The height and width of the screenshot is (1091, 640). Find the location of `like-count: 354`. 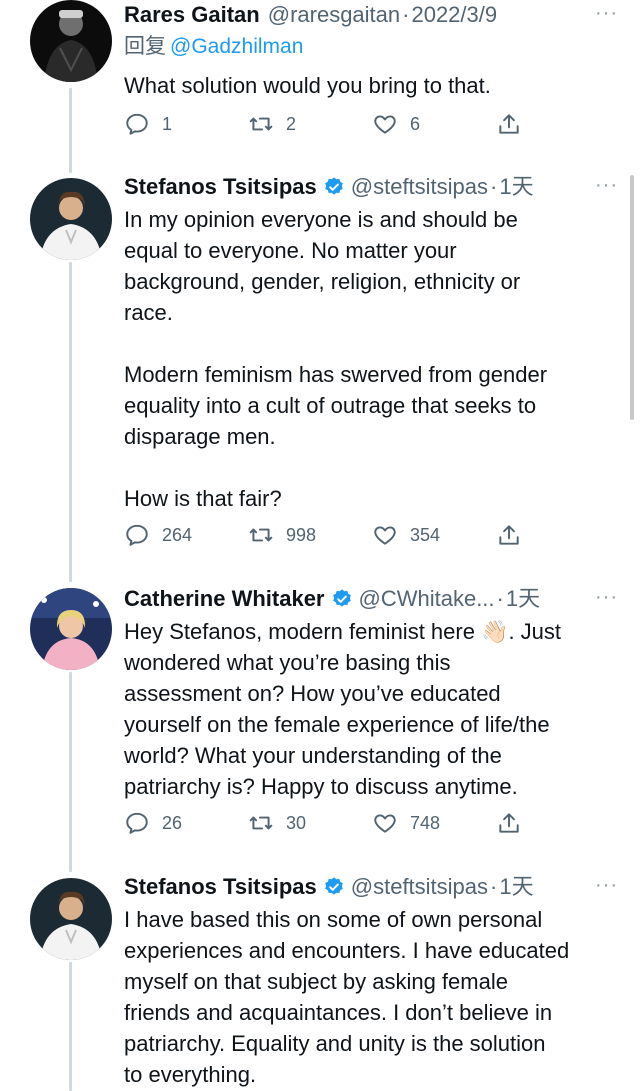

like-count: 354 is located at coordinates (425, 534).